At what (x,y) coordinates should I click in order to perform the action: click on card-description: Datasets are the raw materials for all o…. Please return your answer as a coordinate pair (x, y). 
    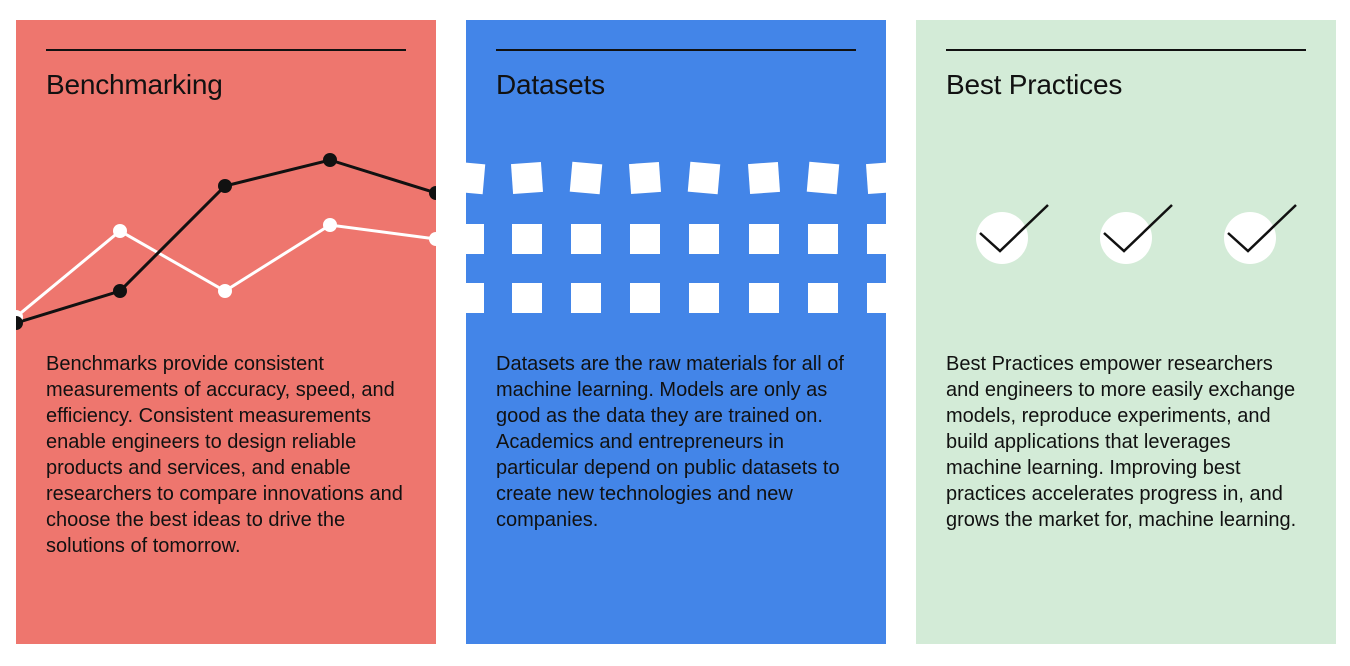
    Looking at the image, I should click on (670, 442).